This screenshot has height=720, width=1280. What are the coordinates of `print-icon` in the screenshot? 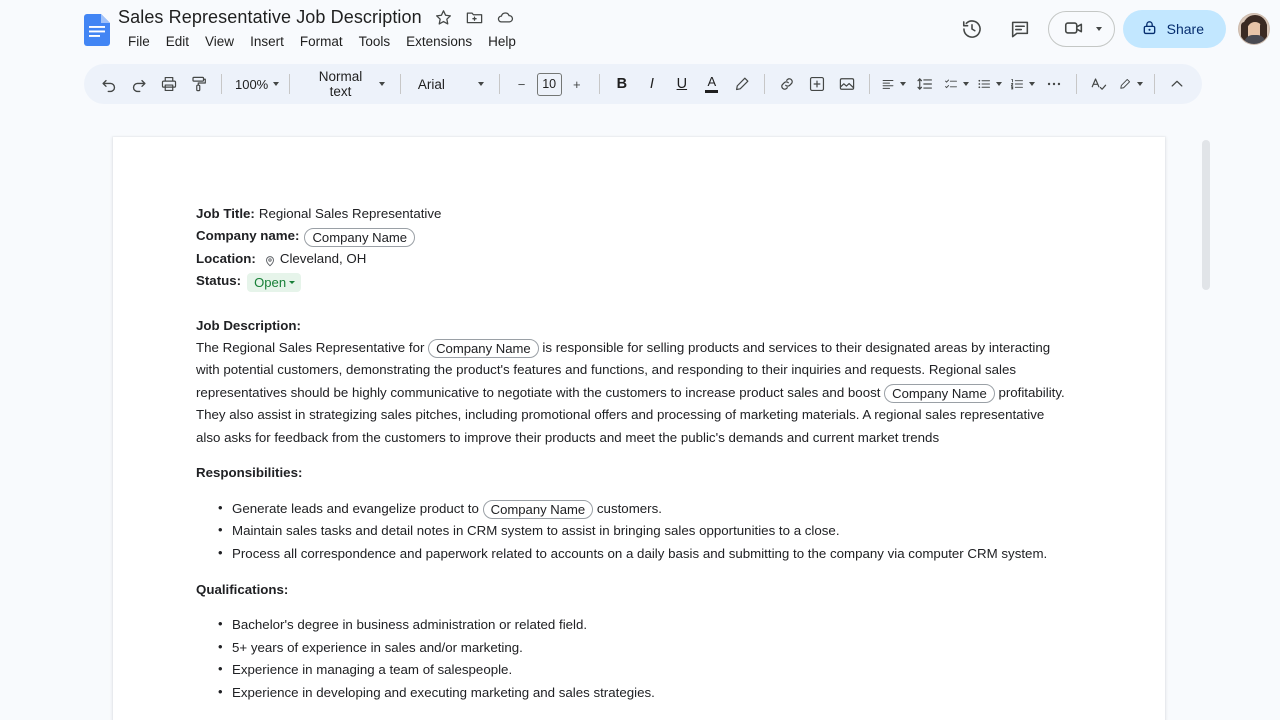 It's located at (169, 84).